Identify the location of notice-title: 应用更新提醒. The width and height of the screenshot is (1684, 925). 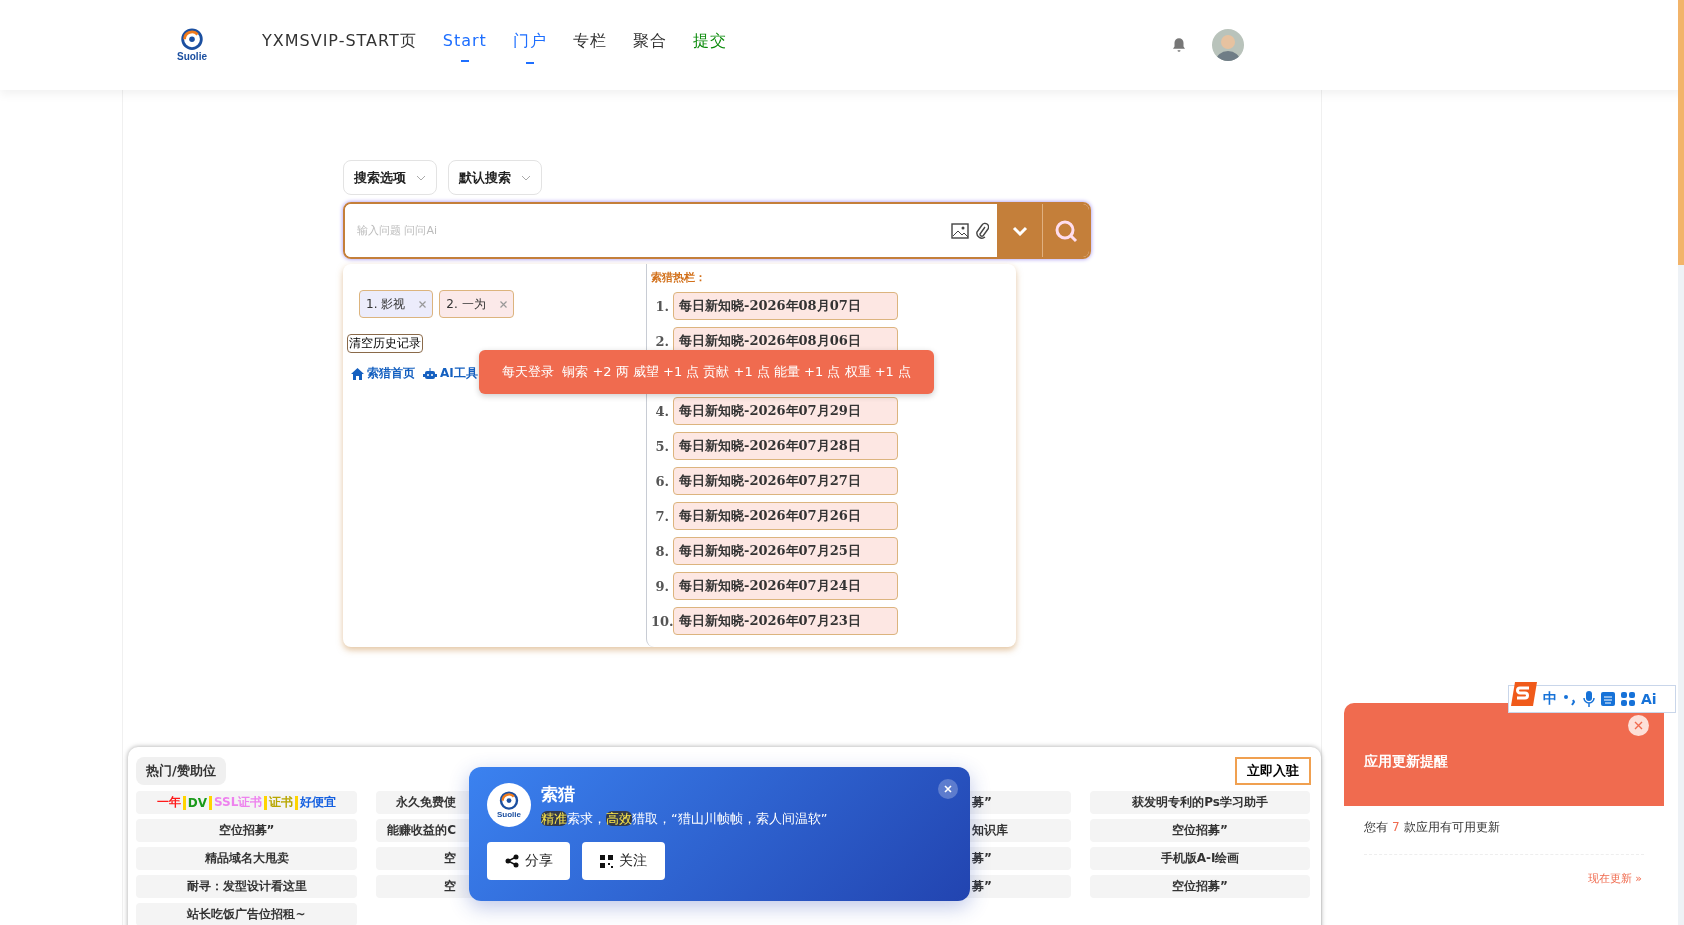
(1406, 761).